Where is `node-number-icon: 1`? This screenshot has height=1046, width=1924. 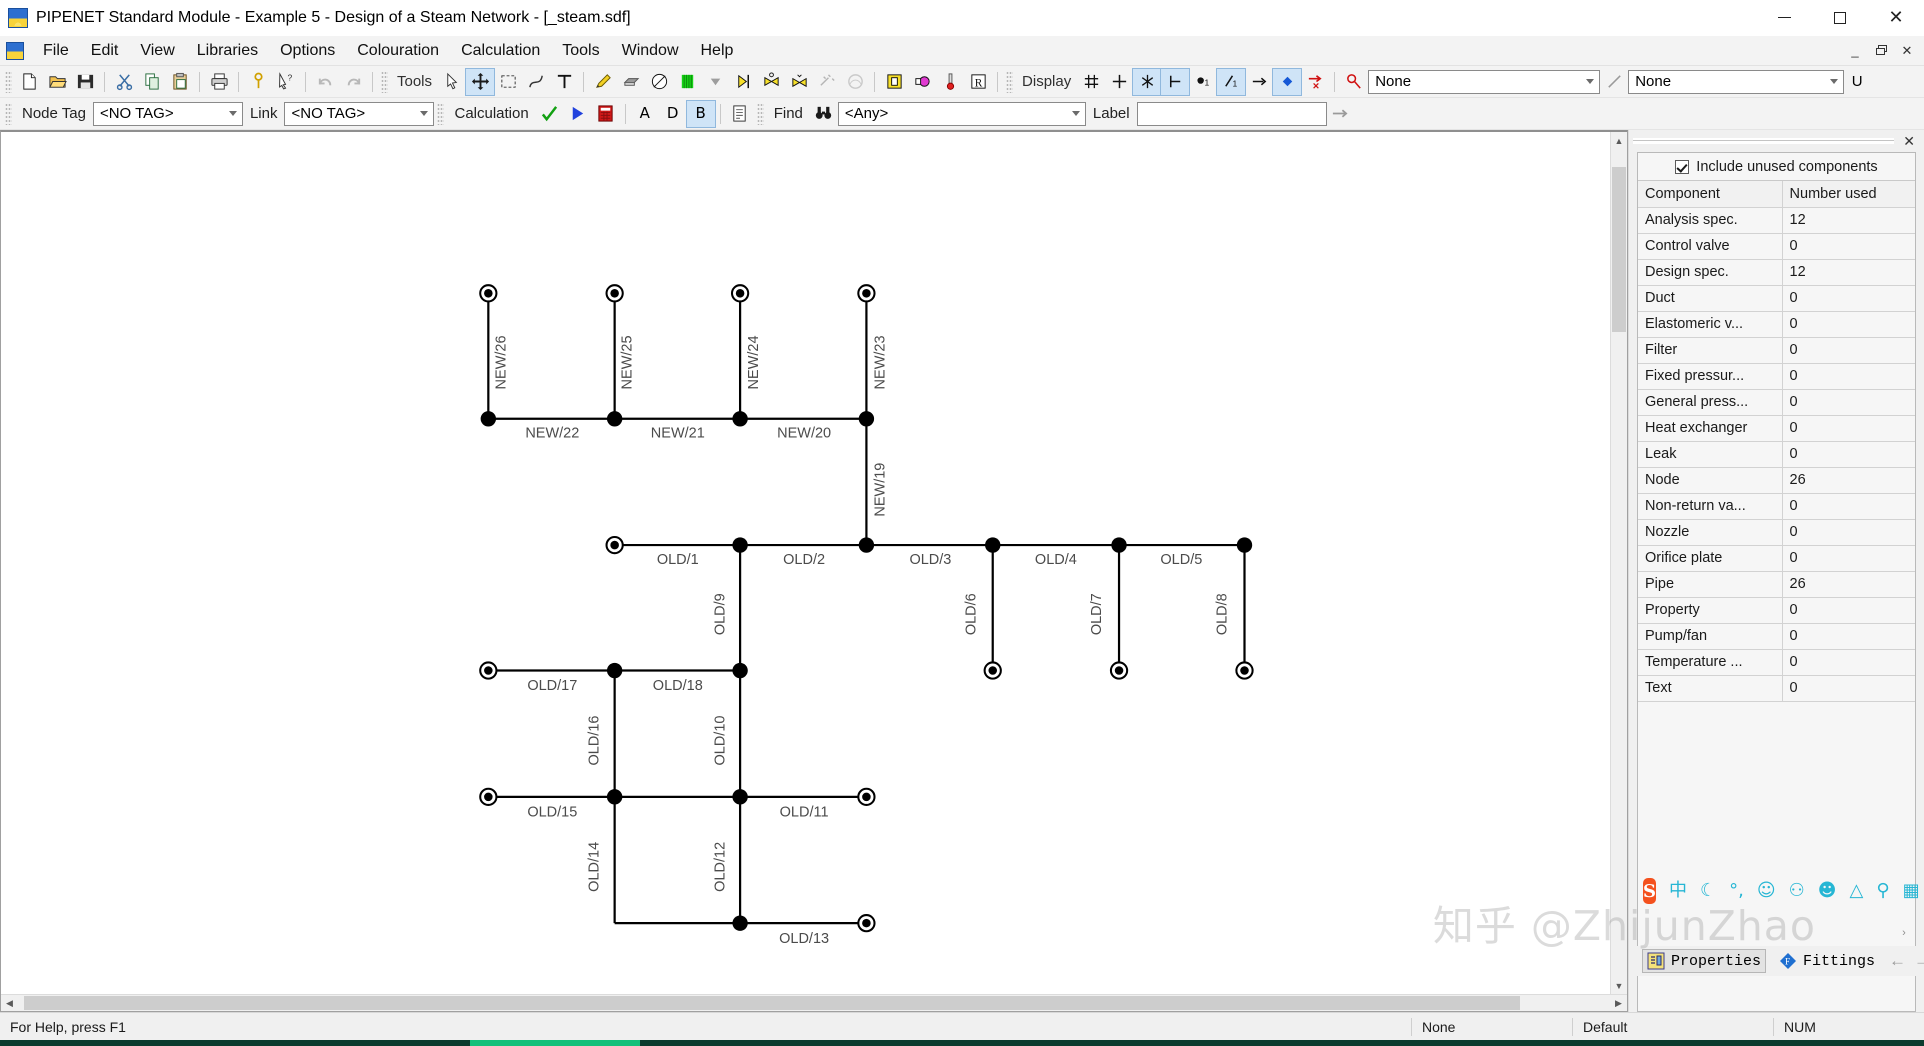 node-number-icon: 1 is located at coordinates (1203, 82).